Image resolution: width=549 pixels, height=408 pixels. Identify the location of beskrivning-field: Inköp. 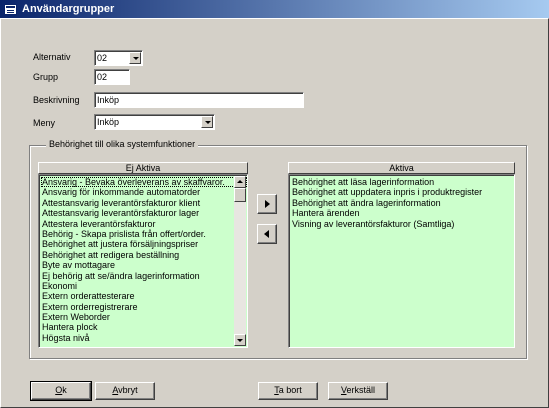
(199, 100).